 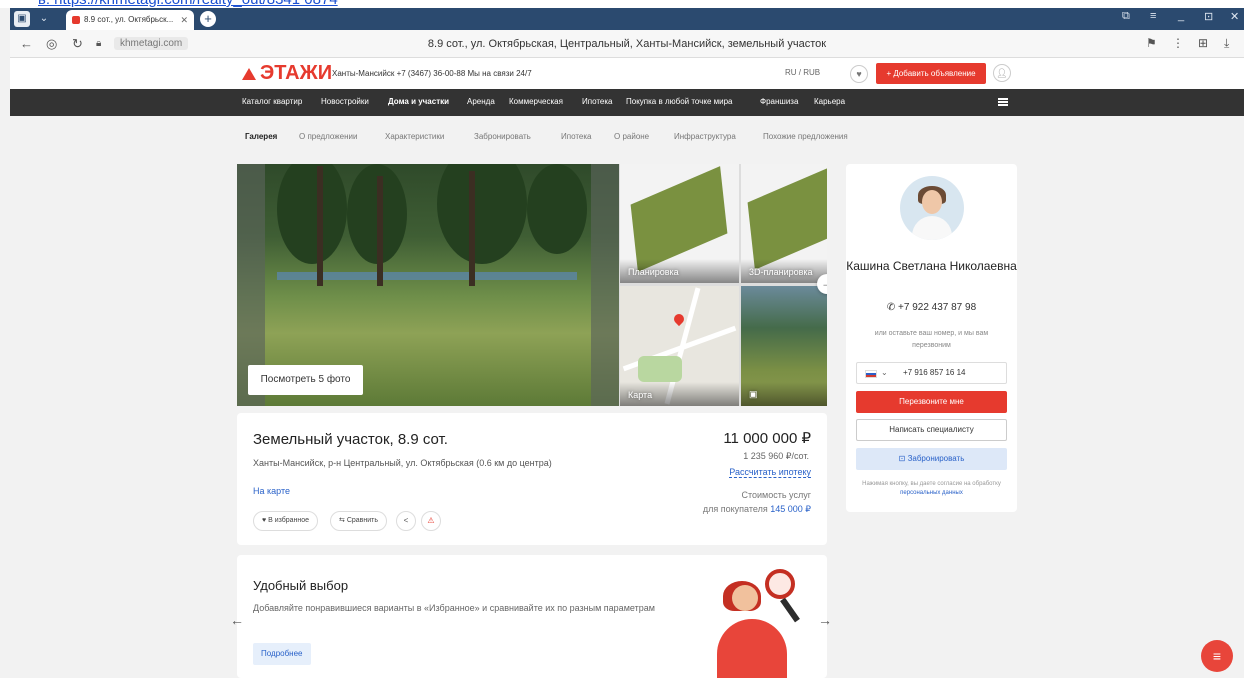 I want to click on tab-gallery: Галерея, so click(x=261, y=136).